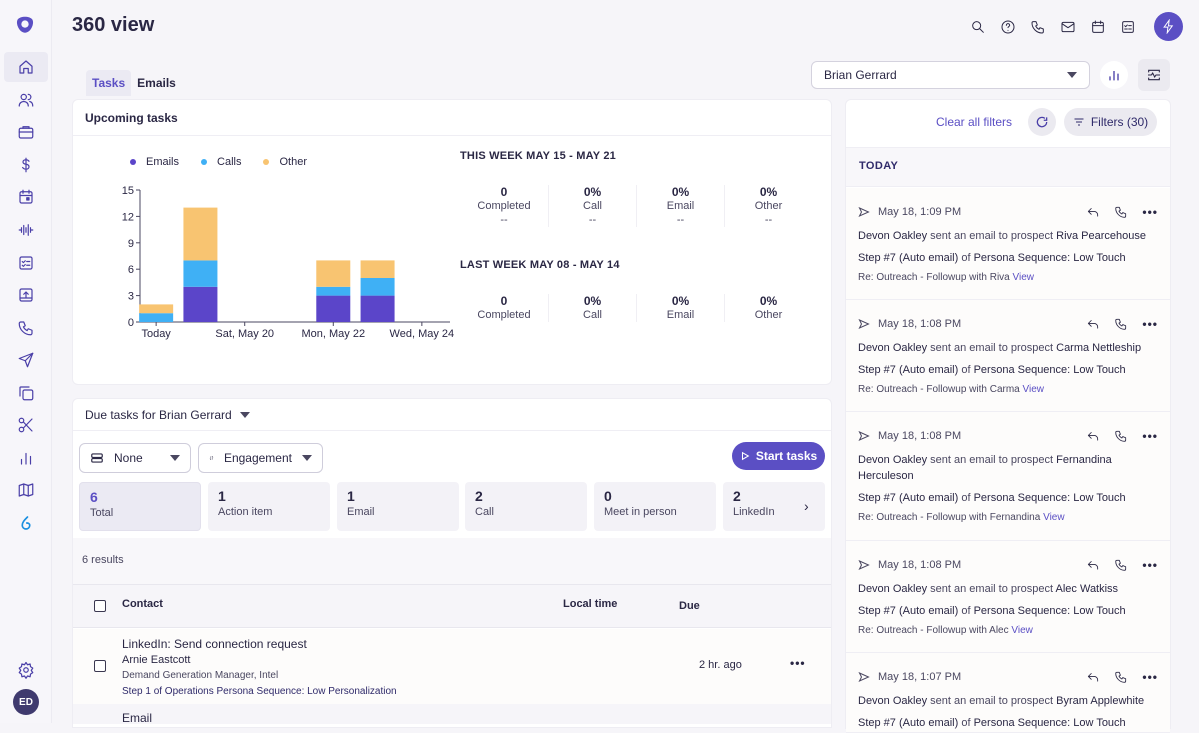 The width and height of the screenshot is (1199, 733). What do you see at coordinates (100, 666) in the screenshot?
I see `row-checkbox` at bounding box center [100, 666].